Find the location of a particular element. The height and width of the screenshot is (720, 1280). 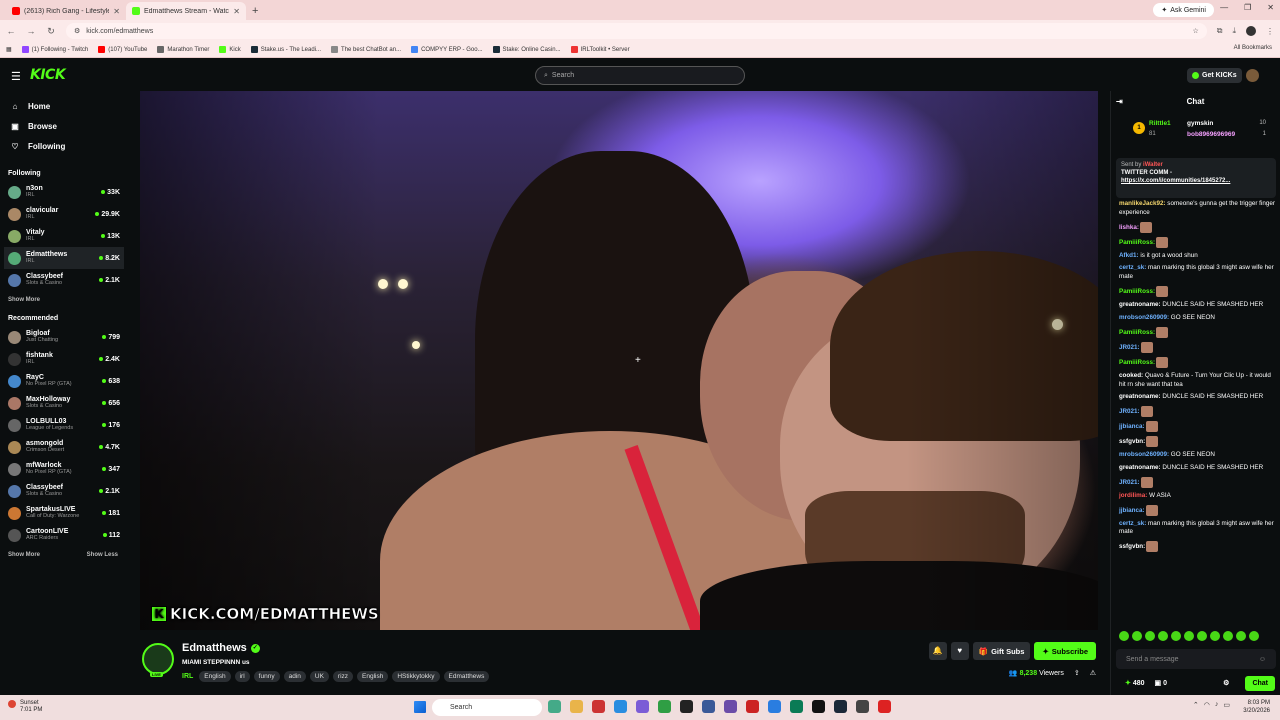

category-link: IRL is located at coordinates (187, 676).